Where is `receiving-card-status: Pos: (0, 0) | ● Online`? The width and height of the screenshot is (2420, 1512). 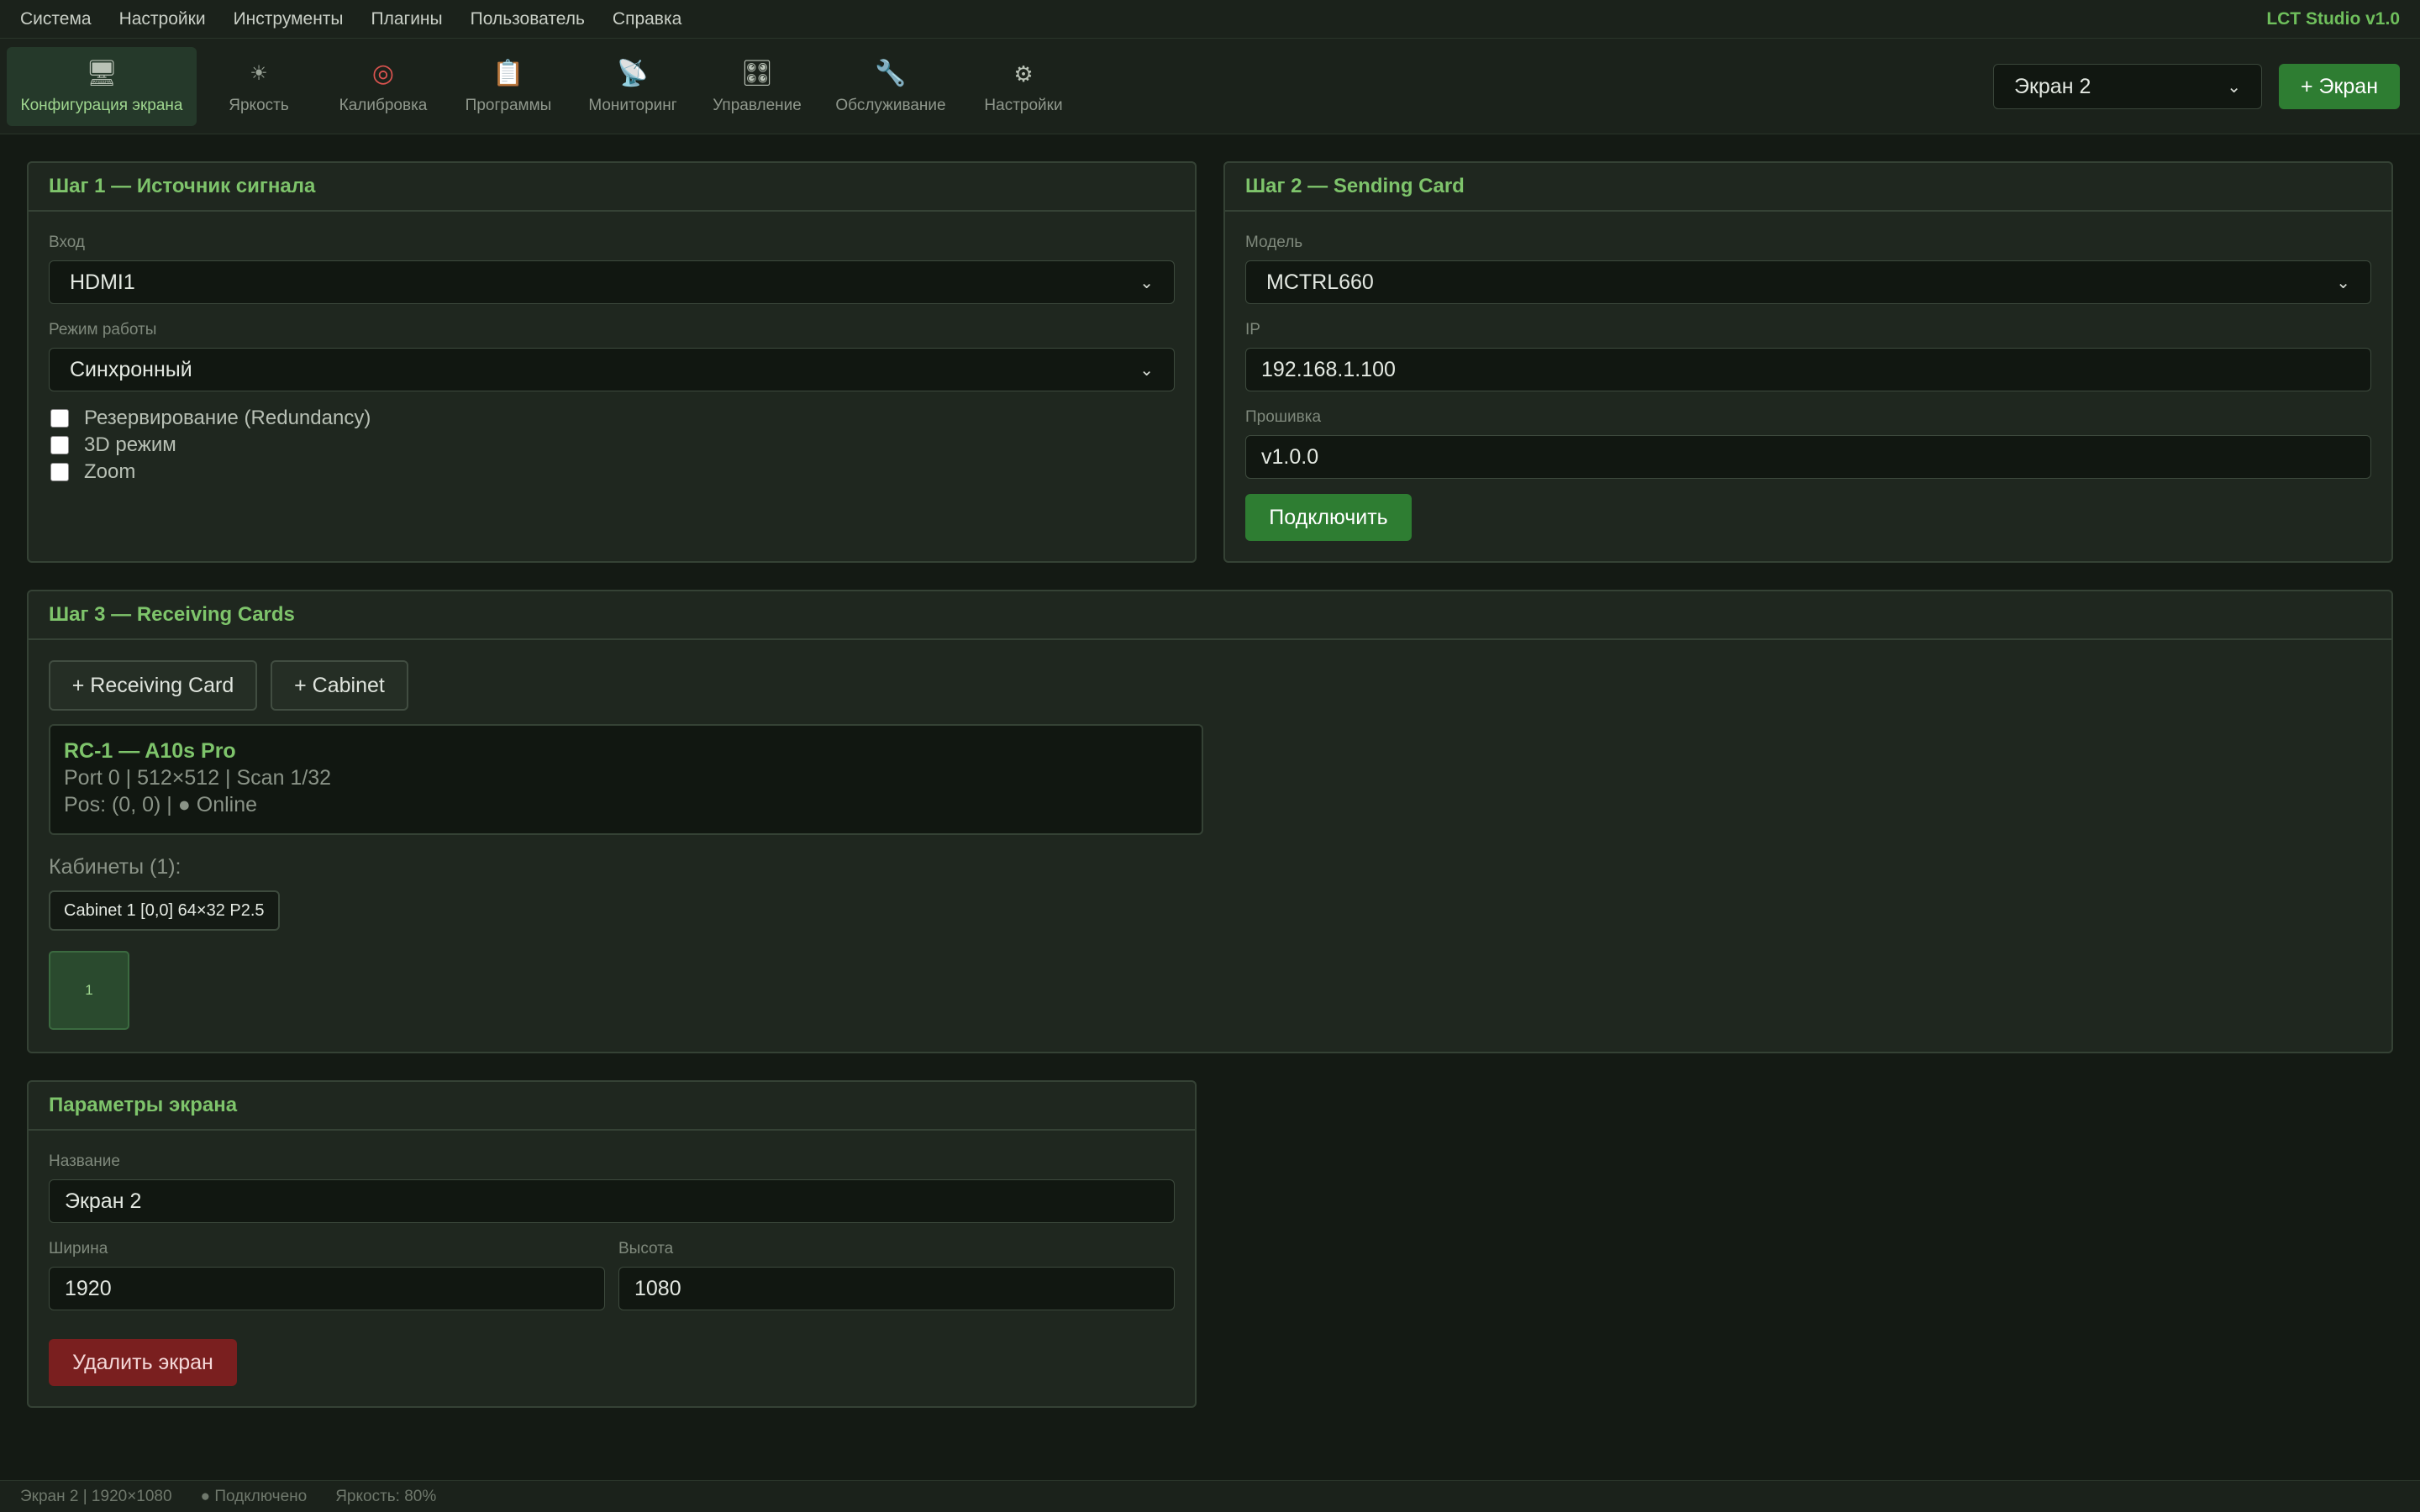 receiving-card-status: Pos: (0, 0) | ● Online is located at coordinates (161, 804).